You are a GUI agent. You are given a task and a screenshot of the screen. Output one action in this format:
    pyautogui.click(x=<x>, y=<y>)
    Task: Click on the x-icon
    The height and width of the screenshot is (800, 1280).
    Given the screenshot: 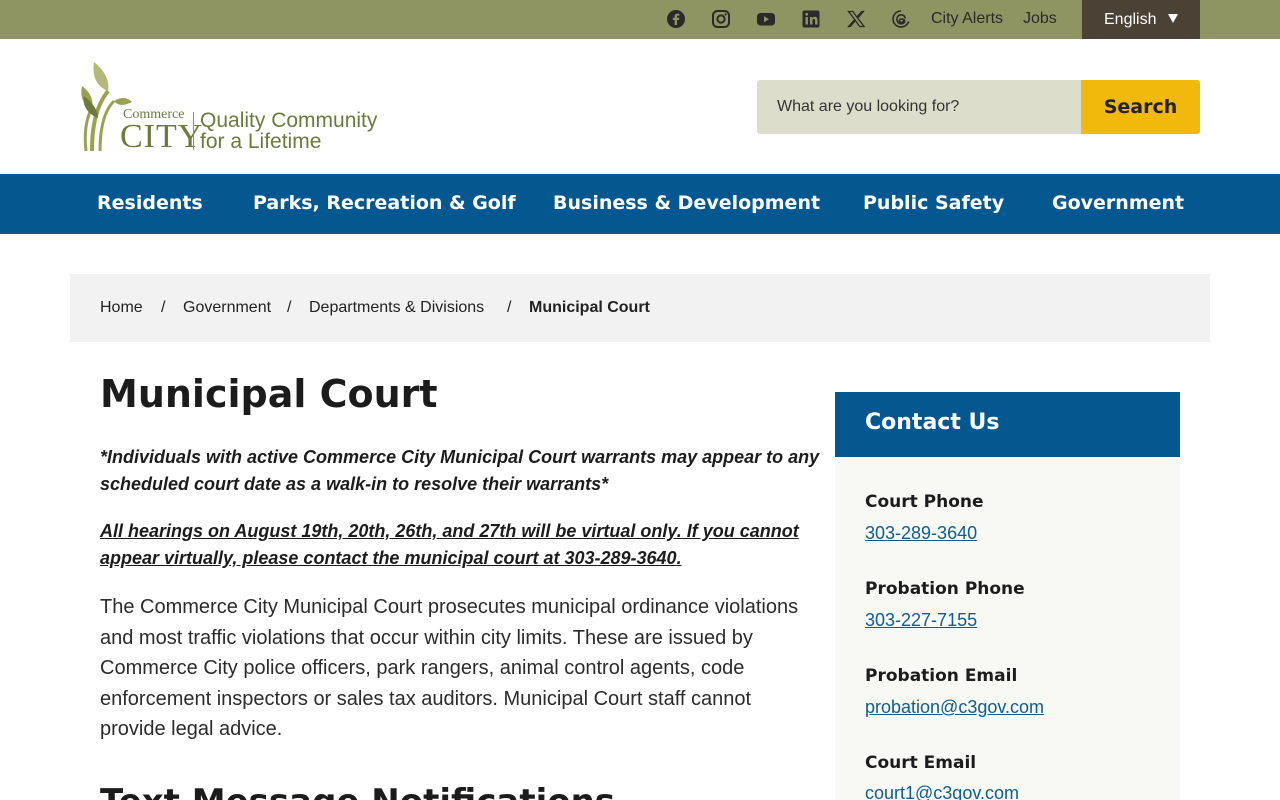 What is the action you would take?
    pyautogui.click(x=856, y=19)
    